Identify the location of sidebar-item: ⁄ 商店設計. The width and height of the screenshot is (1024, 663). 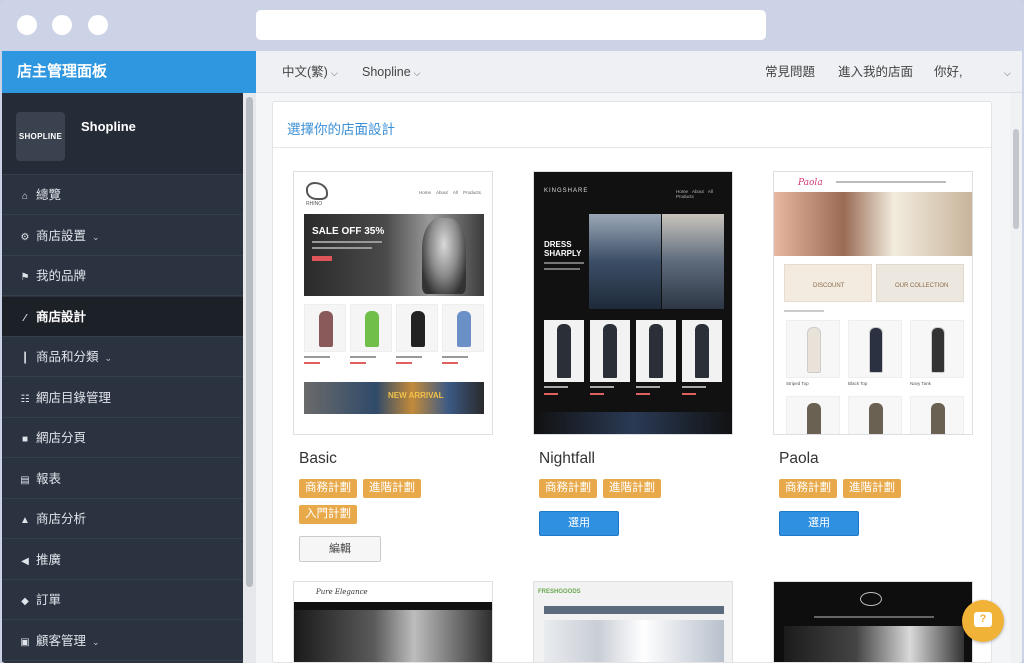
(122, 316).